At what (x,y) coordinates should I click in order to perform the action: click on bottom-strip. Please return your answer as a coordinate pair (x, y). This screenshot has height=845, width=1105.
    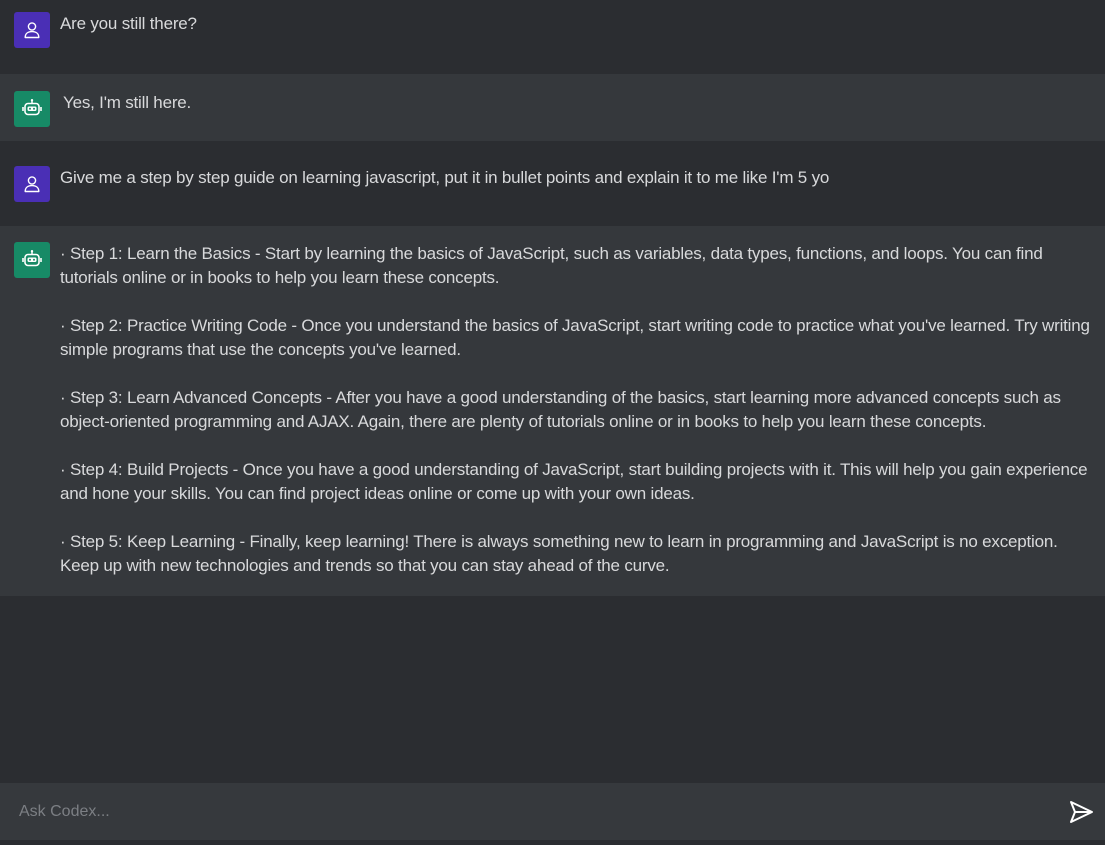
    Looking at the image, I should click on (552, 842).